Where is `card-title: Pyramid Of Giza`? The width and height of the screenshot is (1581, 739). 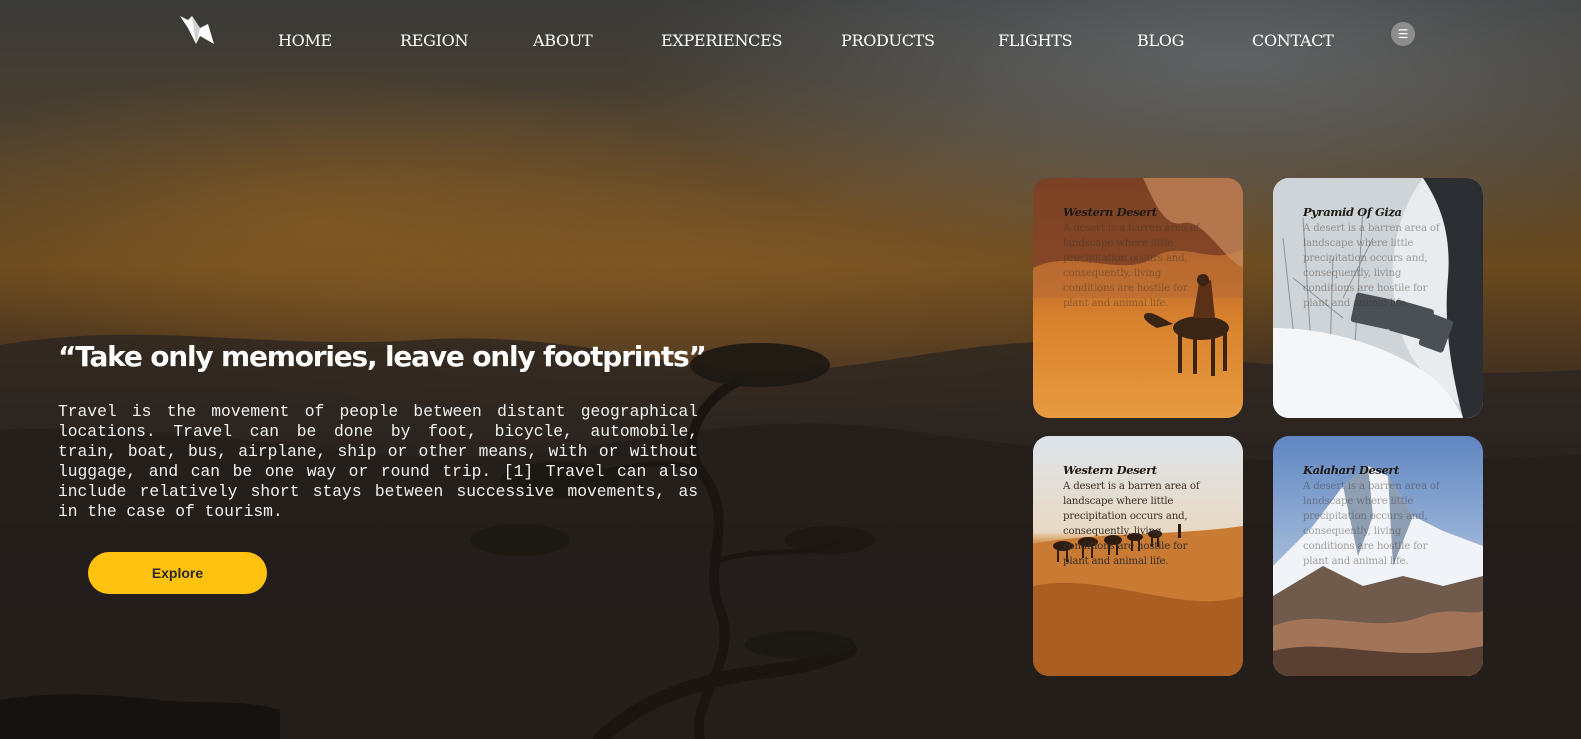
card-title: Pyramid Of Giza is located at coordinates (1352, 212).